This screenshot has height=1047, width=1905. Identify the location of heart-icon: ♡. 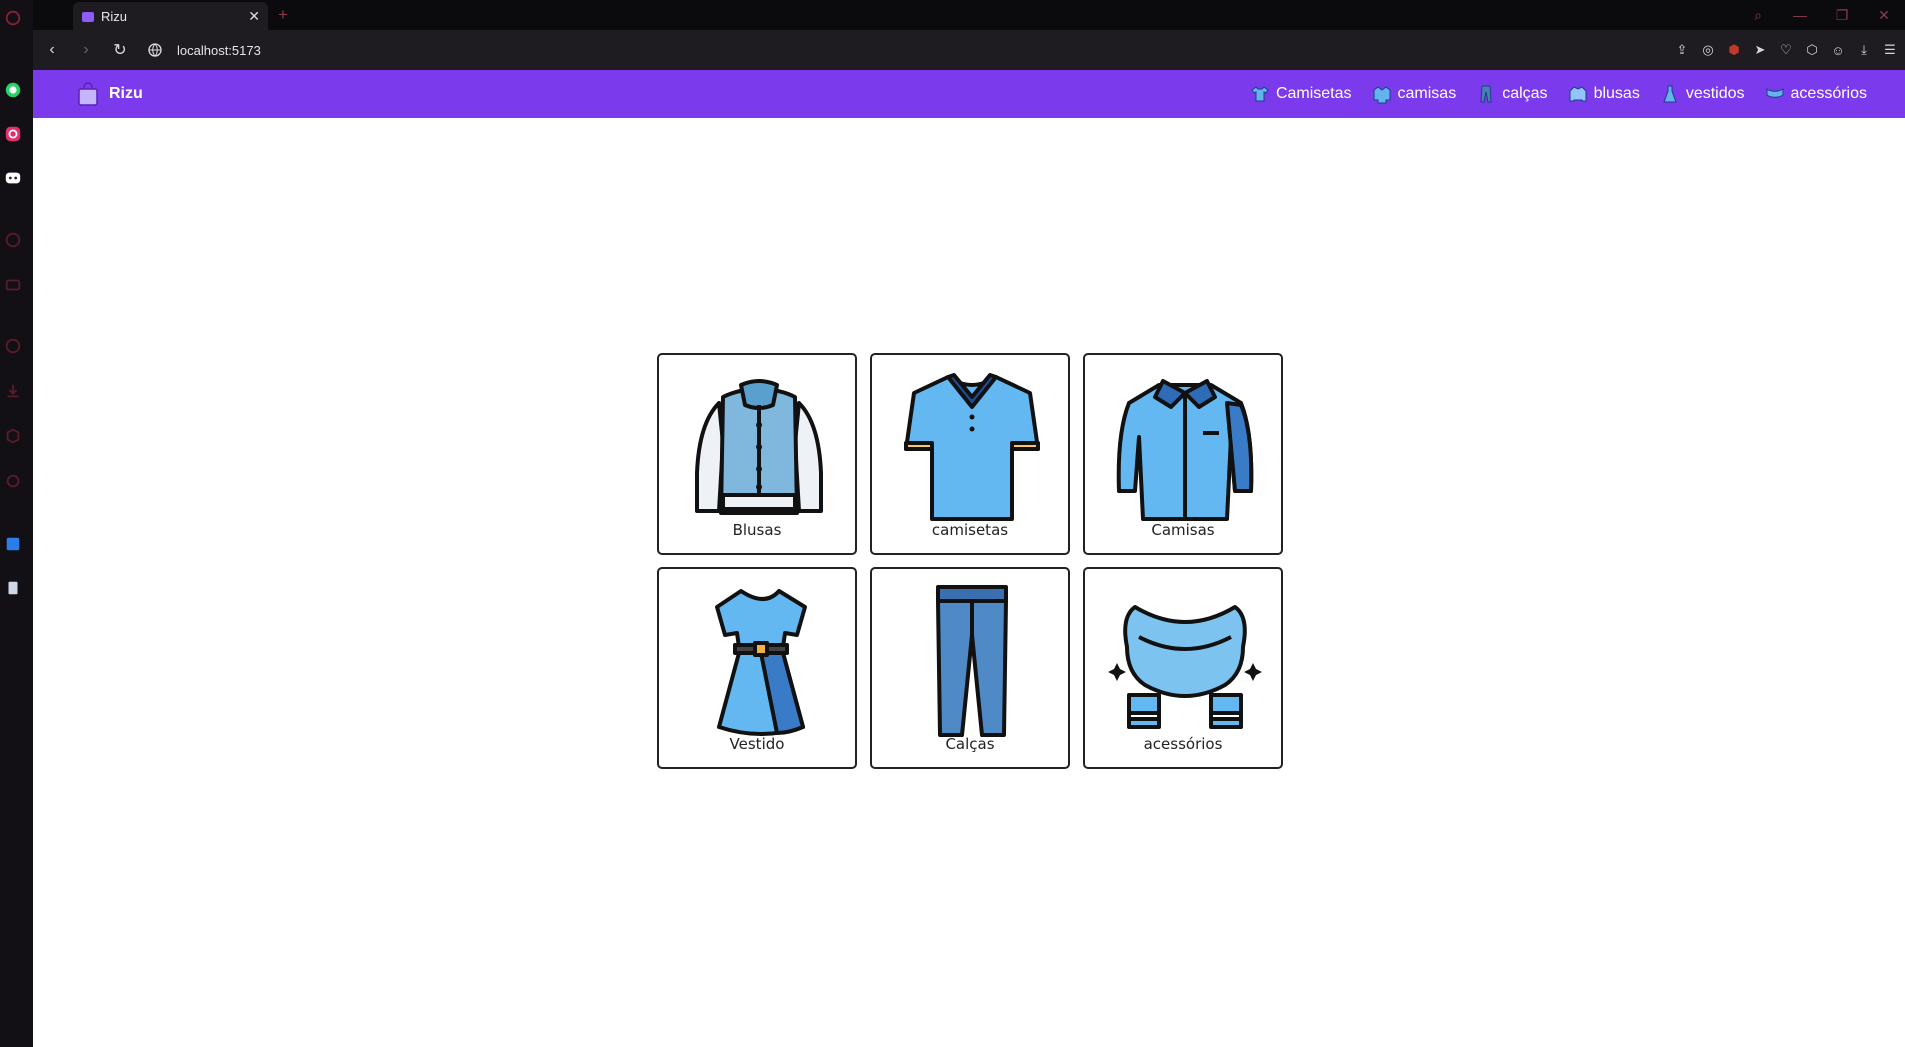
(1786, 50).